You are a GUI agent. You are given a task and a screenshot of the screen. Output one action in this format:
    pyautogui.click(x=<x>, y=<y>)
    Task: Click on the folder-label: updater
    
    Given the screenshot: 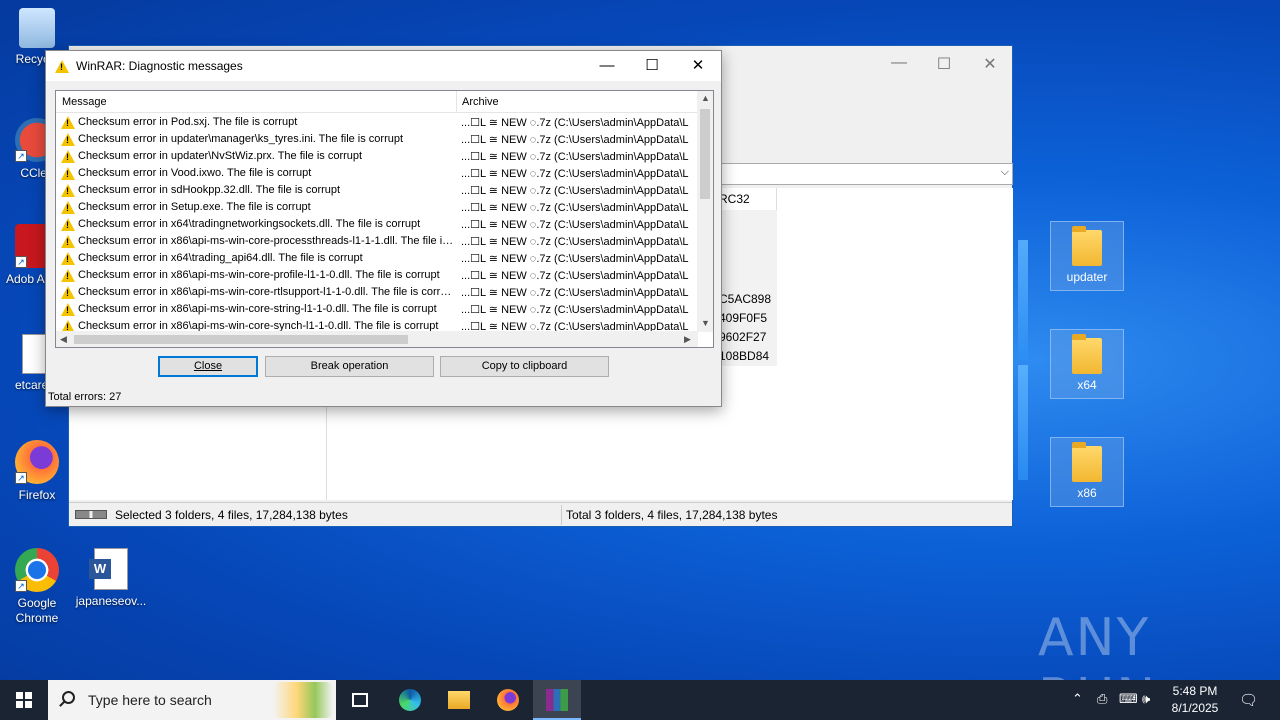 What is the action you would take?
    pyautogui.click(x=1087, y=277)
    